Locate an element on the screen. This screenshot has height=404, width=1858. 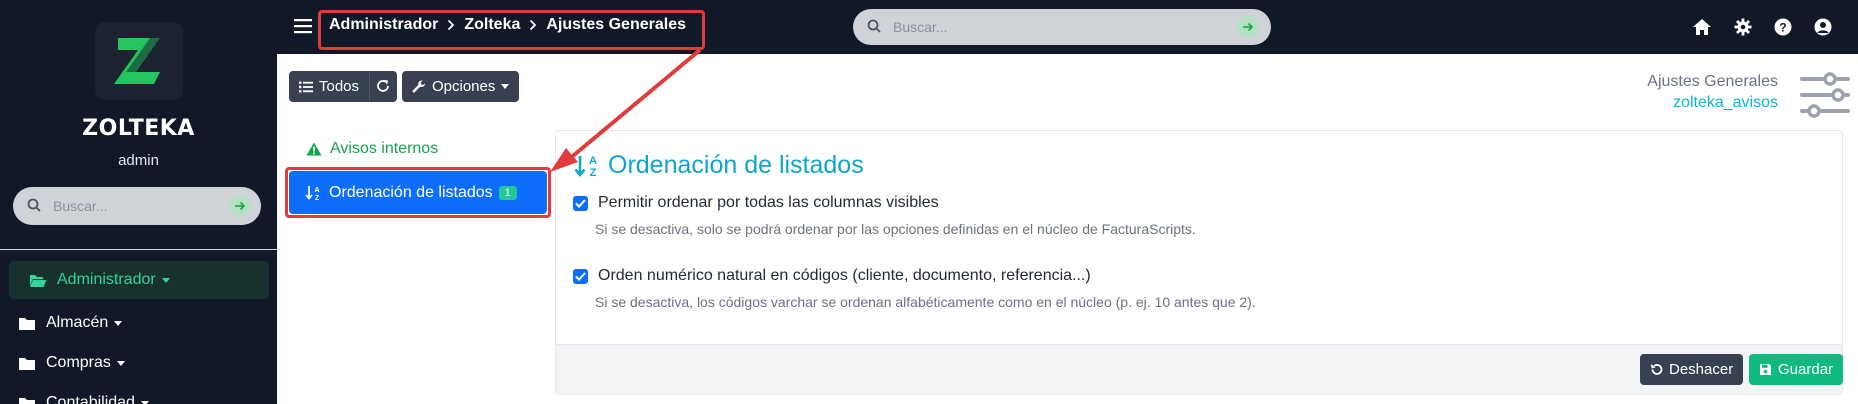
topbar-search-submit is located at coordinates (1248, 27).